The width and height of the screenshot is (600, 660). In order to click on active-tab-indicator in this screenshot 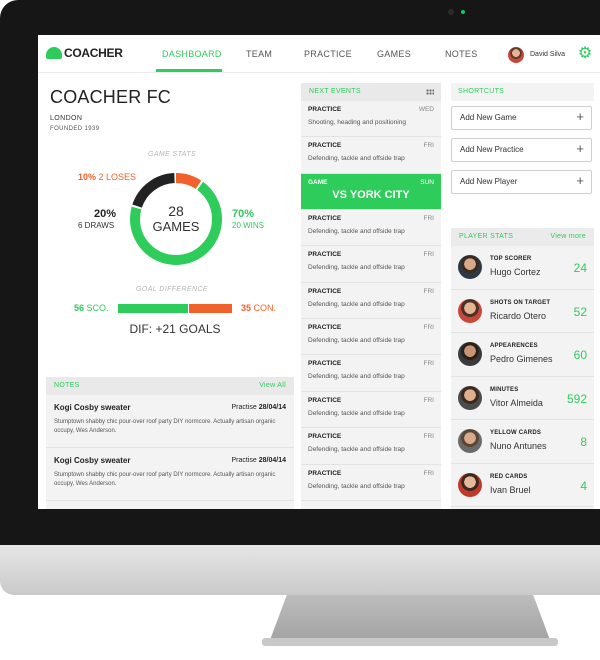, I will do `click(189, 70)`.